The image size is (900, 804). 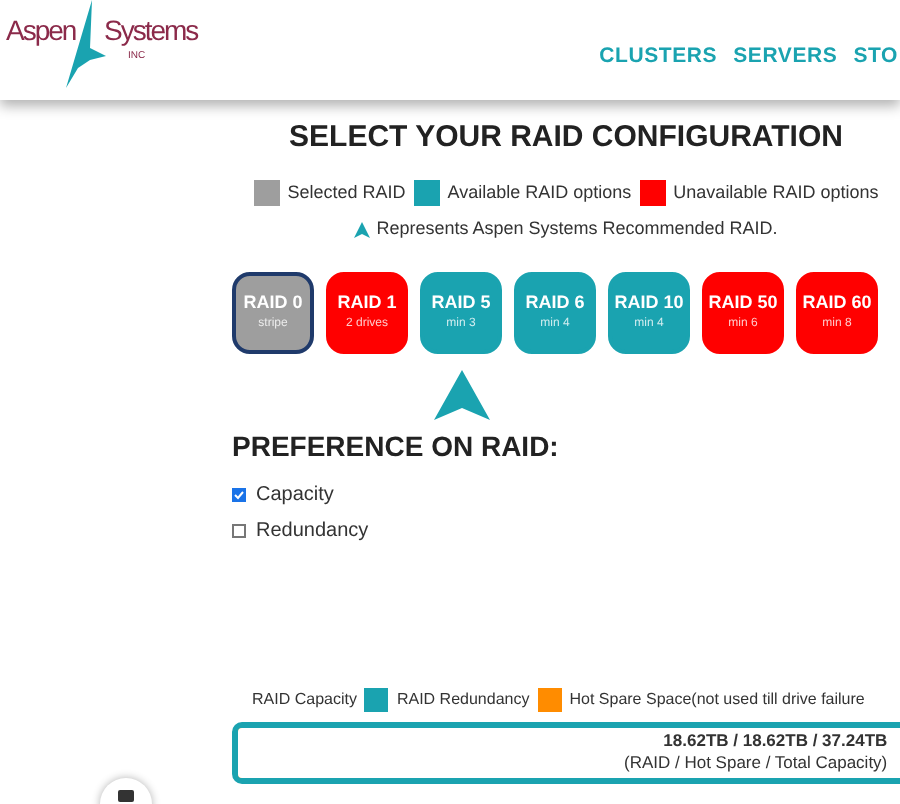 What do you see at coordinates (41, 30) in the screenshot?
I see `logo-text: Aspen` at bounding box center [41, 30].